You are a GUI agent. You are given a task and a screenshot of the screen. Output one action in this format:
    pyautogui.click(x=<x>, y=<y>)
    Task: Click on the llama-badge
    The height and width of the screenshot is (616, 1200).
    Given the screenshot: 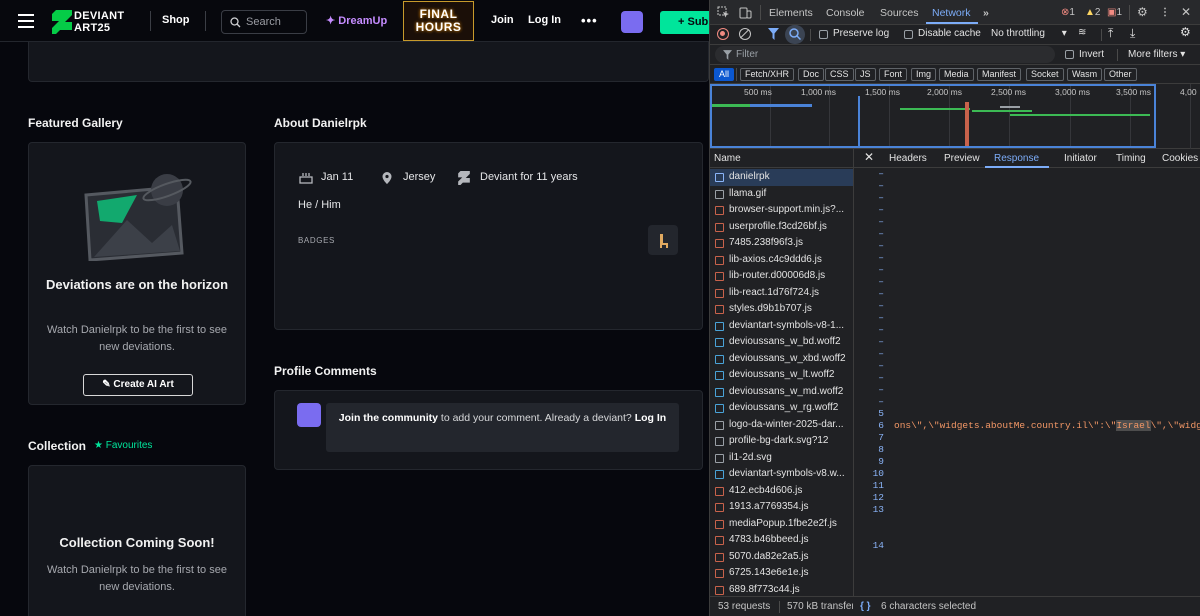 What is the action you would take?
    pyautogui.click(x=663, y=240)
    